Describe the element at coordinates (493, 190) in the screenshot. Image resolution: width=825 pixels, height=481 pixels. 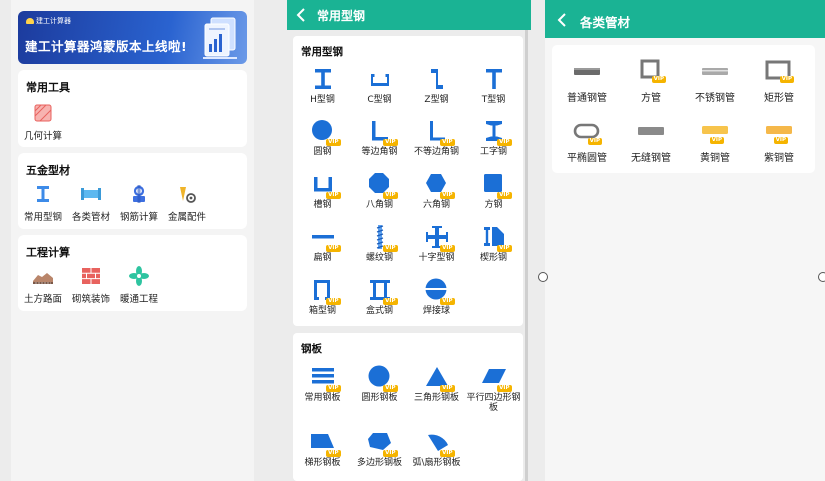
I see `item-square-steel: VIP 方钢` at that location.